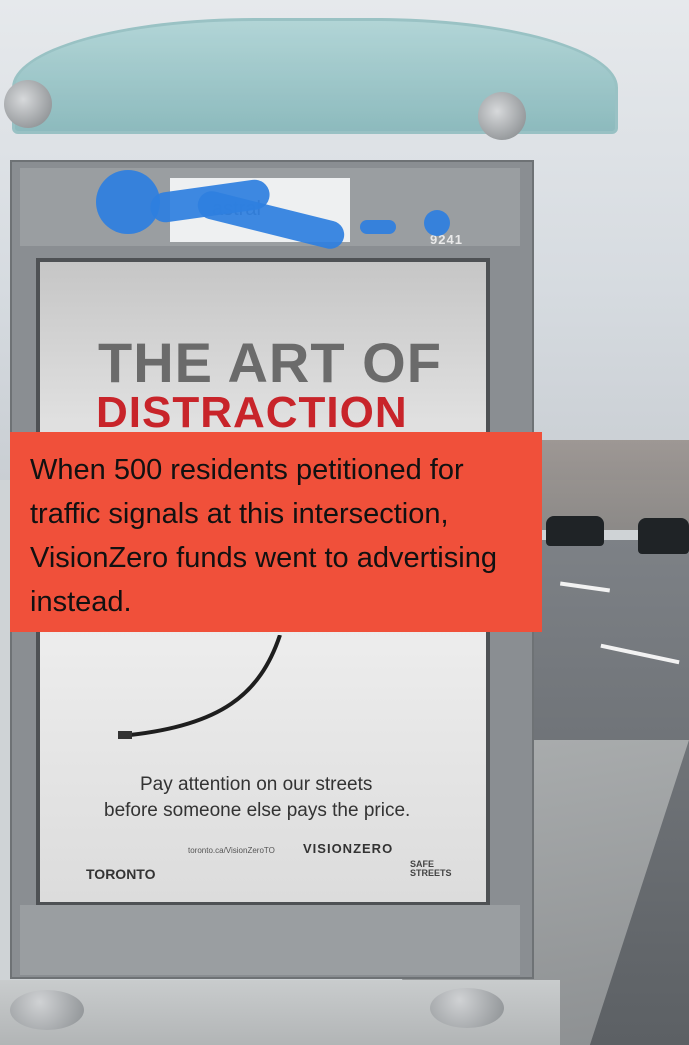 This screenshot has height=1045, width=689. Describe the element at coordinates (270, 362) in the screenshot. I see `poster-headline-line1: THE ART OF` at that location.